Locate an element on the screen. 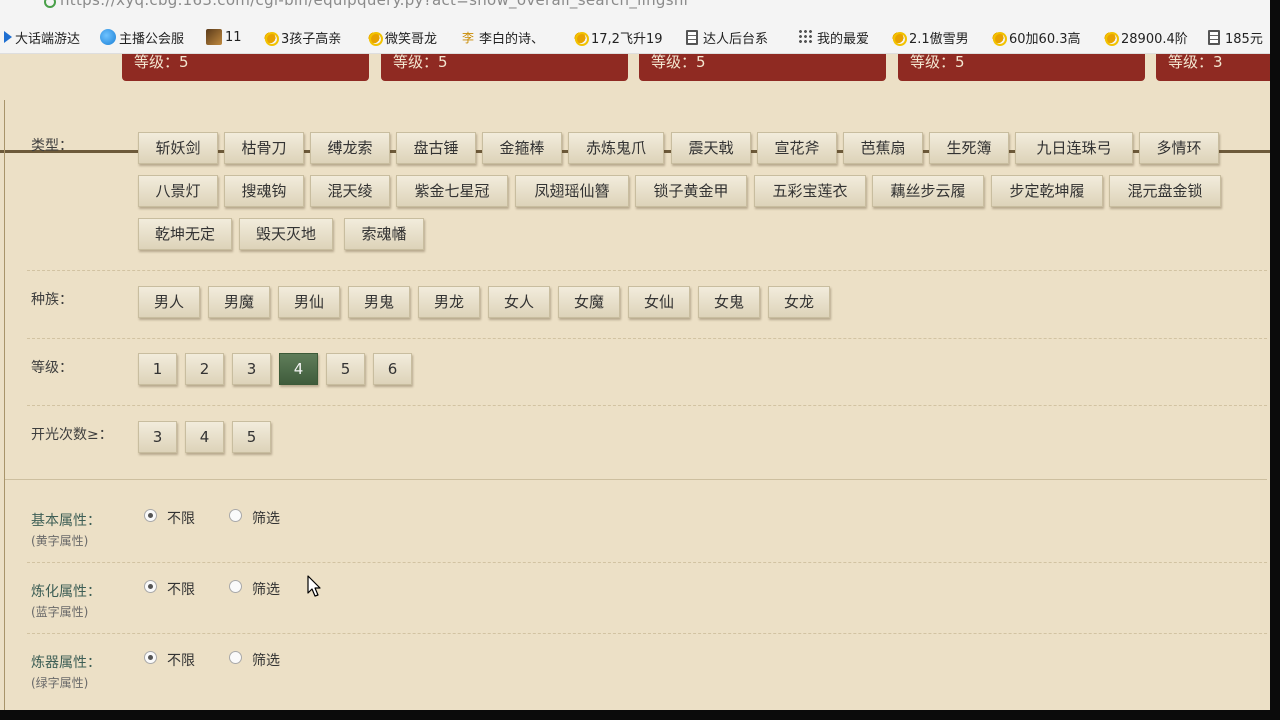 The height and width of the screenshot is (720, 1280). filter-option-button: 多情环 is located at coordinates (1179, 148).